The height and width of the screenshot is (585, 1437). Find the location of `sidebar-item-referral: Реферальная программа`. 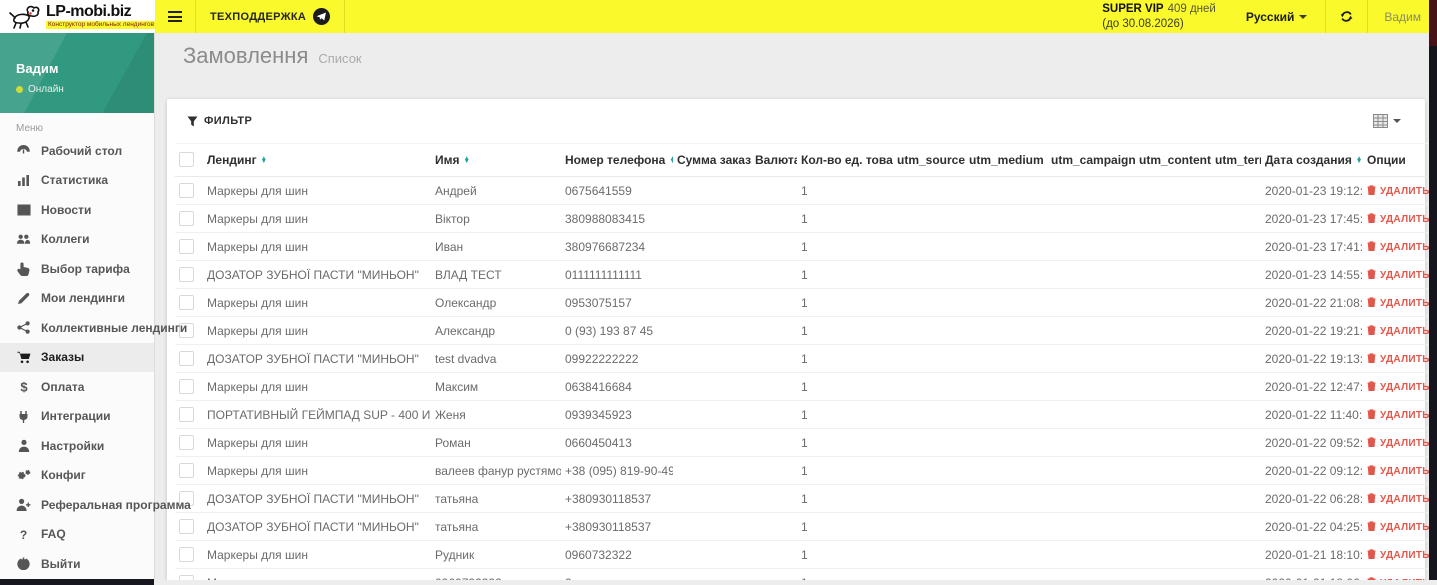

sidebar-item-referral: Реферальная программа is located at coordinates (95, 505).